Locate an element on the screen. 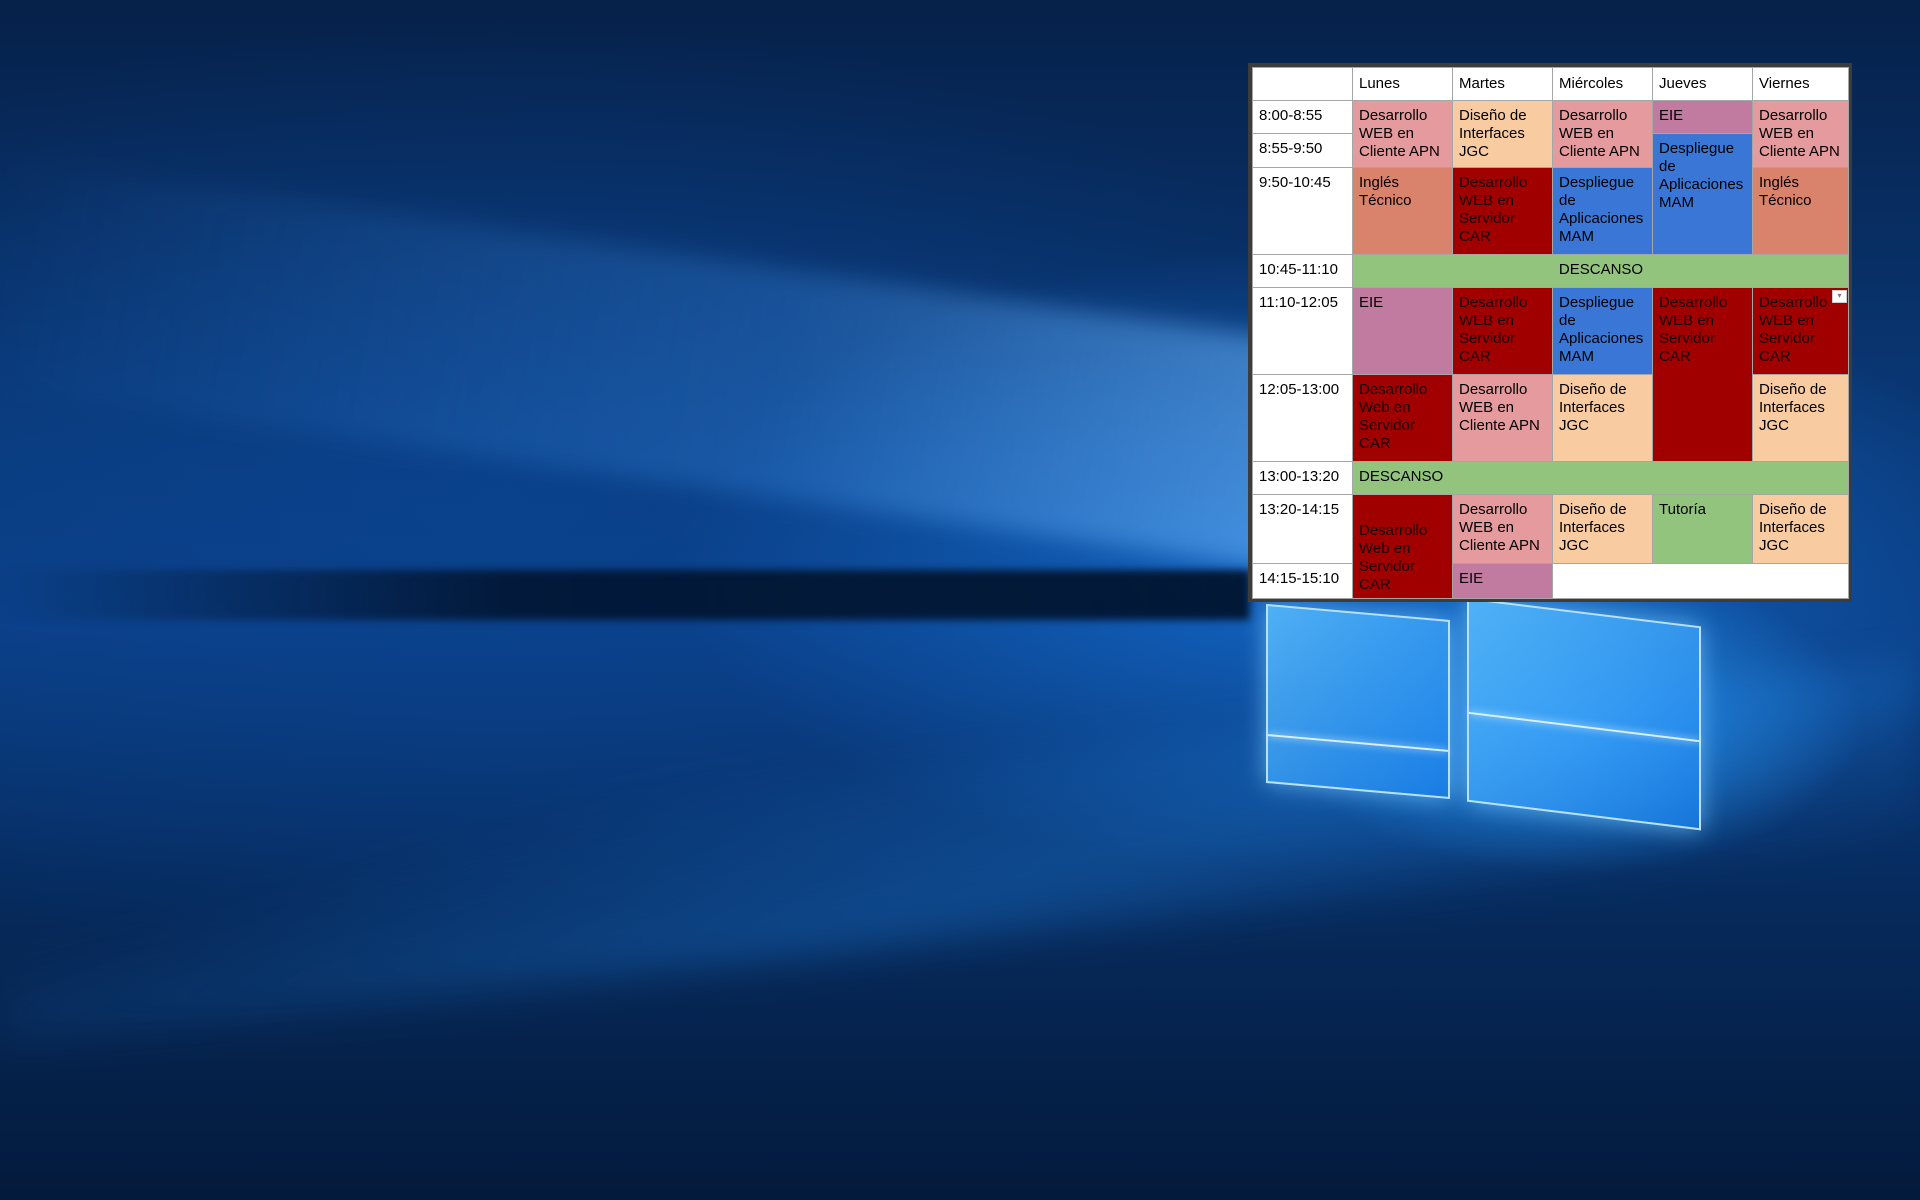  header-row: Lunes Martes Miércoles Jueves Viernes is located at coordinates (1550, 84).